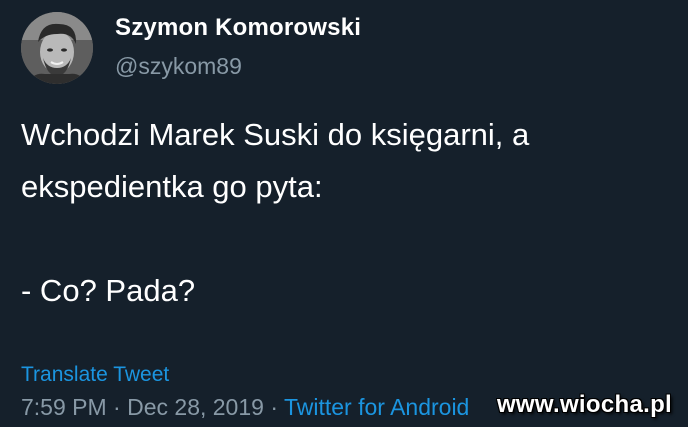  I want to click on author-display-name: Szymon Komorowski, so click(238, 28).